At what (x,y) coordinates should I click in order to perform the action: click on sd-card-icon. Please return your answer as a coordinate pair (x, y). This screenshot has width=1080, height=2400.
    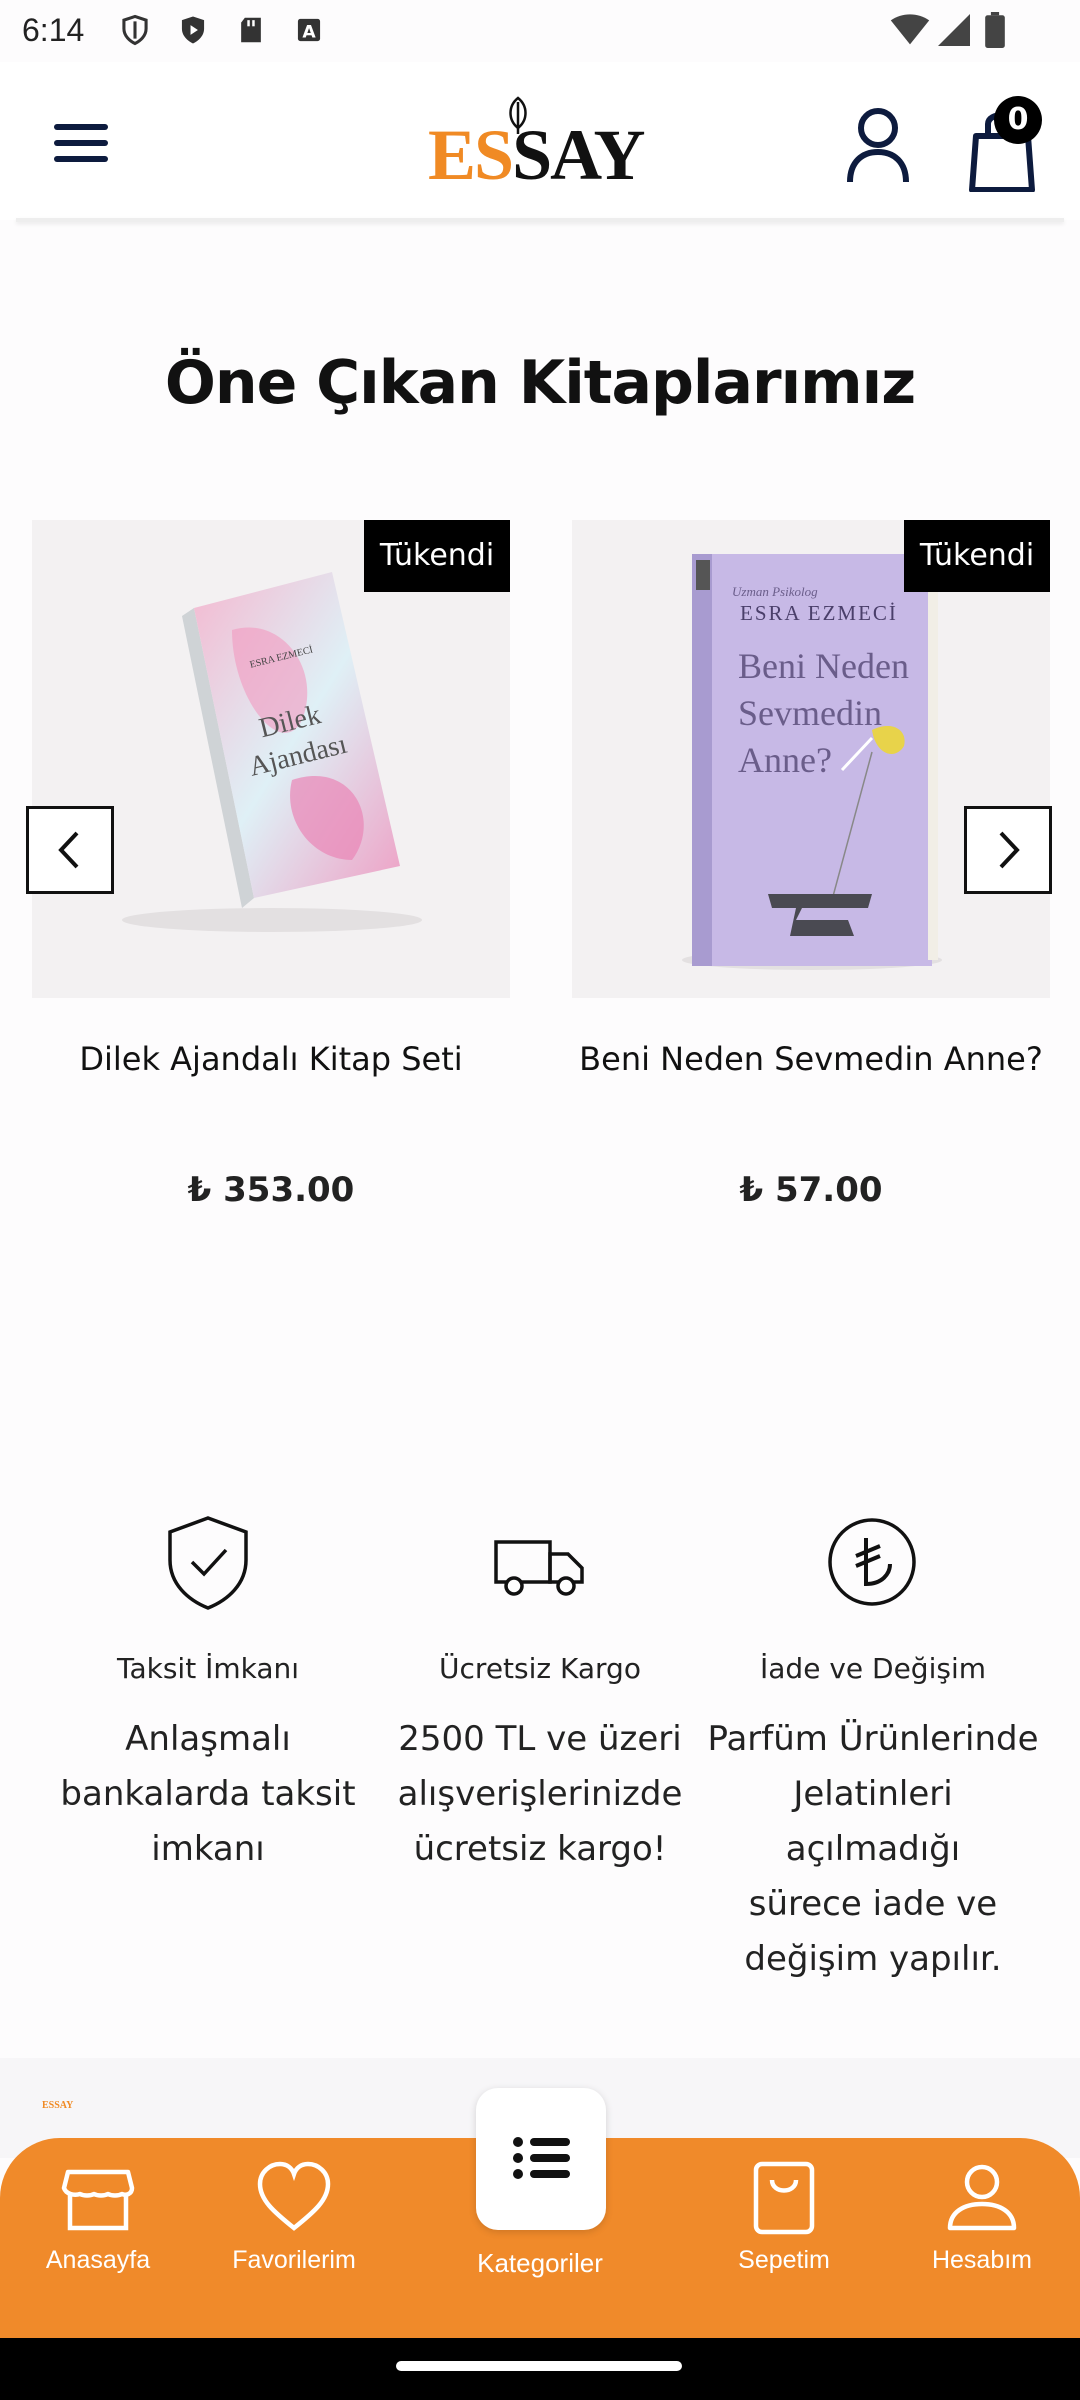
    Looking at the image, I should click on (251, 30).